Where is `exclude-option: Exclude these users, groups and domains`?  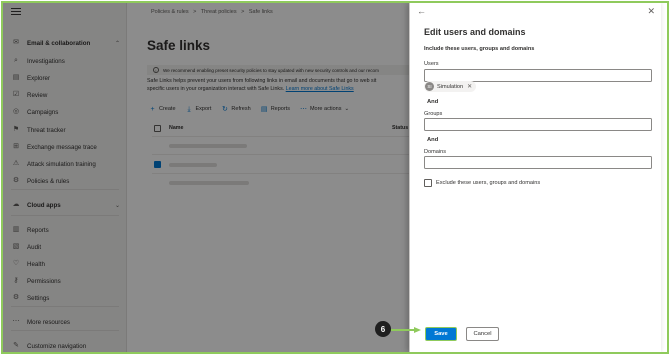 exclude-option: Exclude these users, groups and domains is located at coordinates (482, 183).